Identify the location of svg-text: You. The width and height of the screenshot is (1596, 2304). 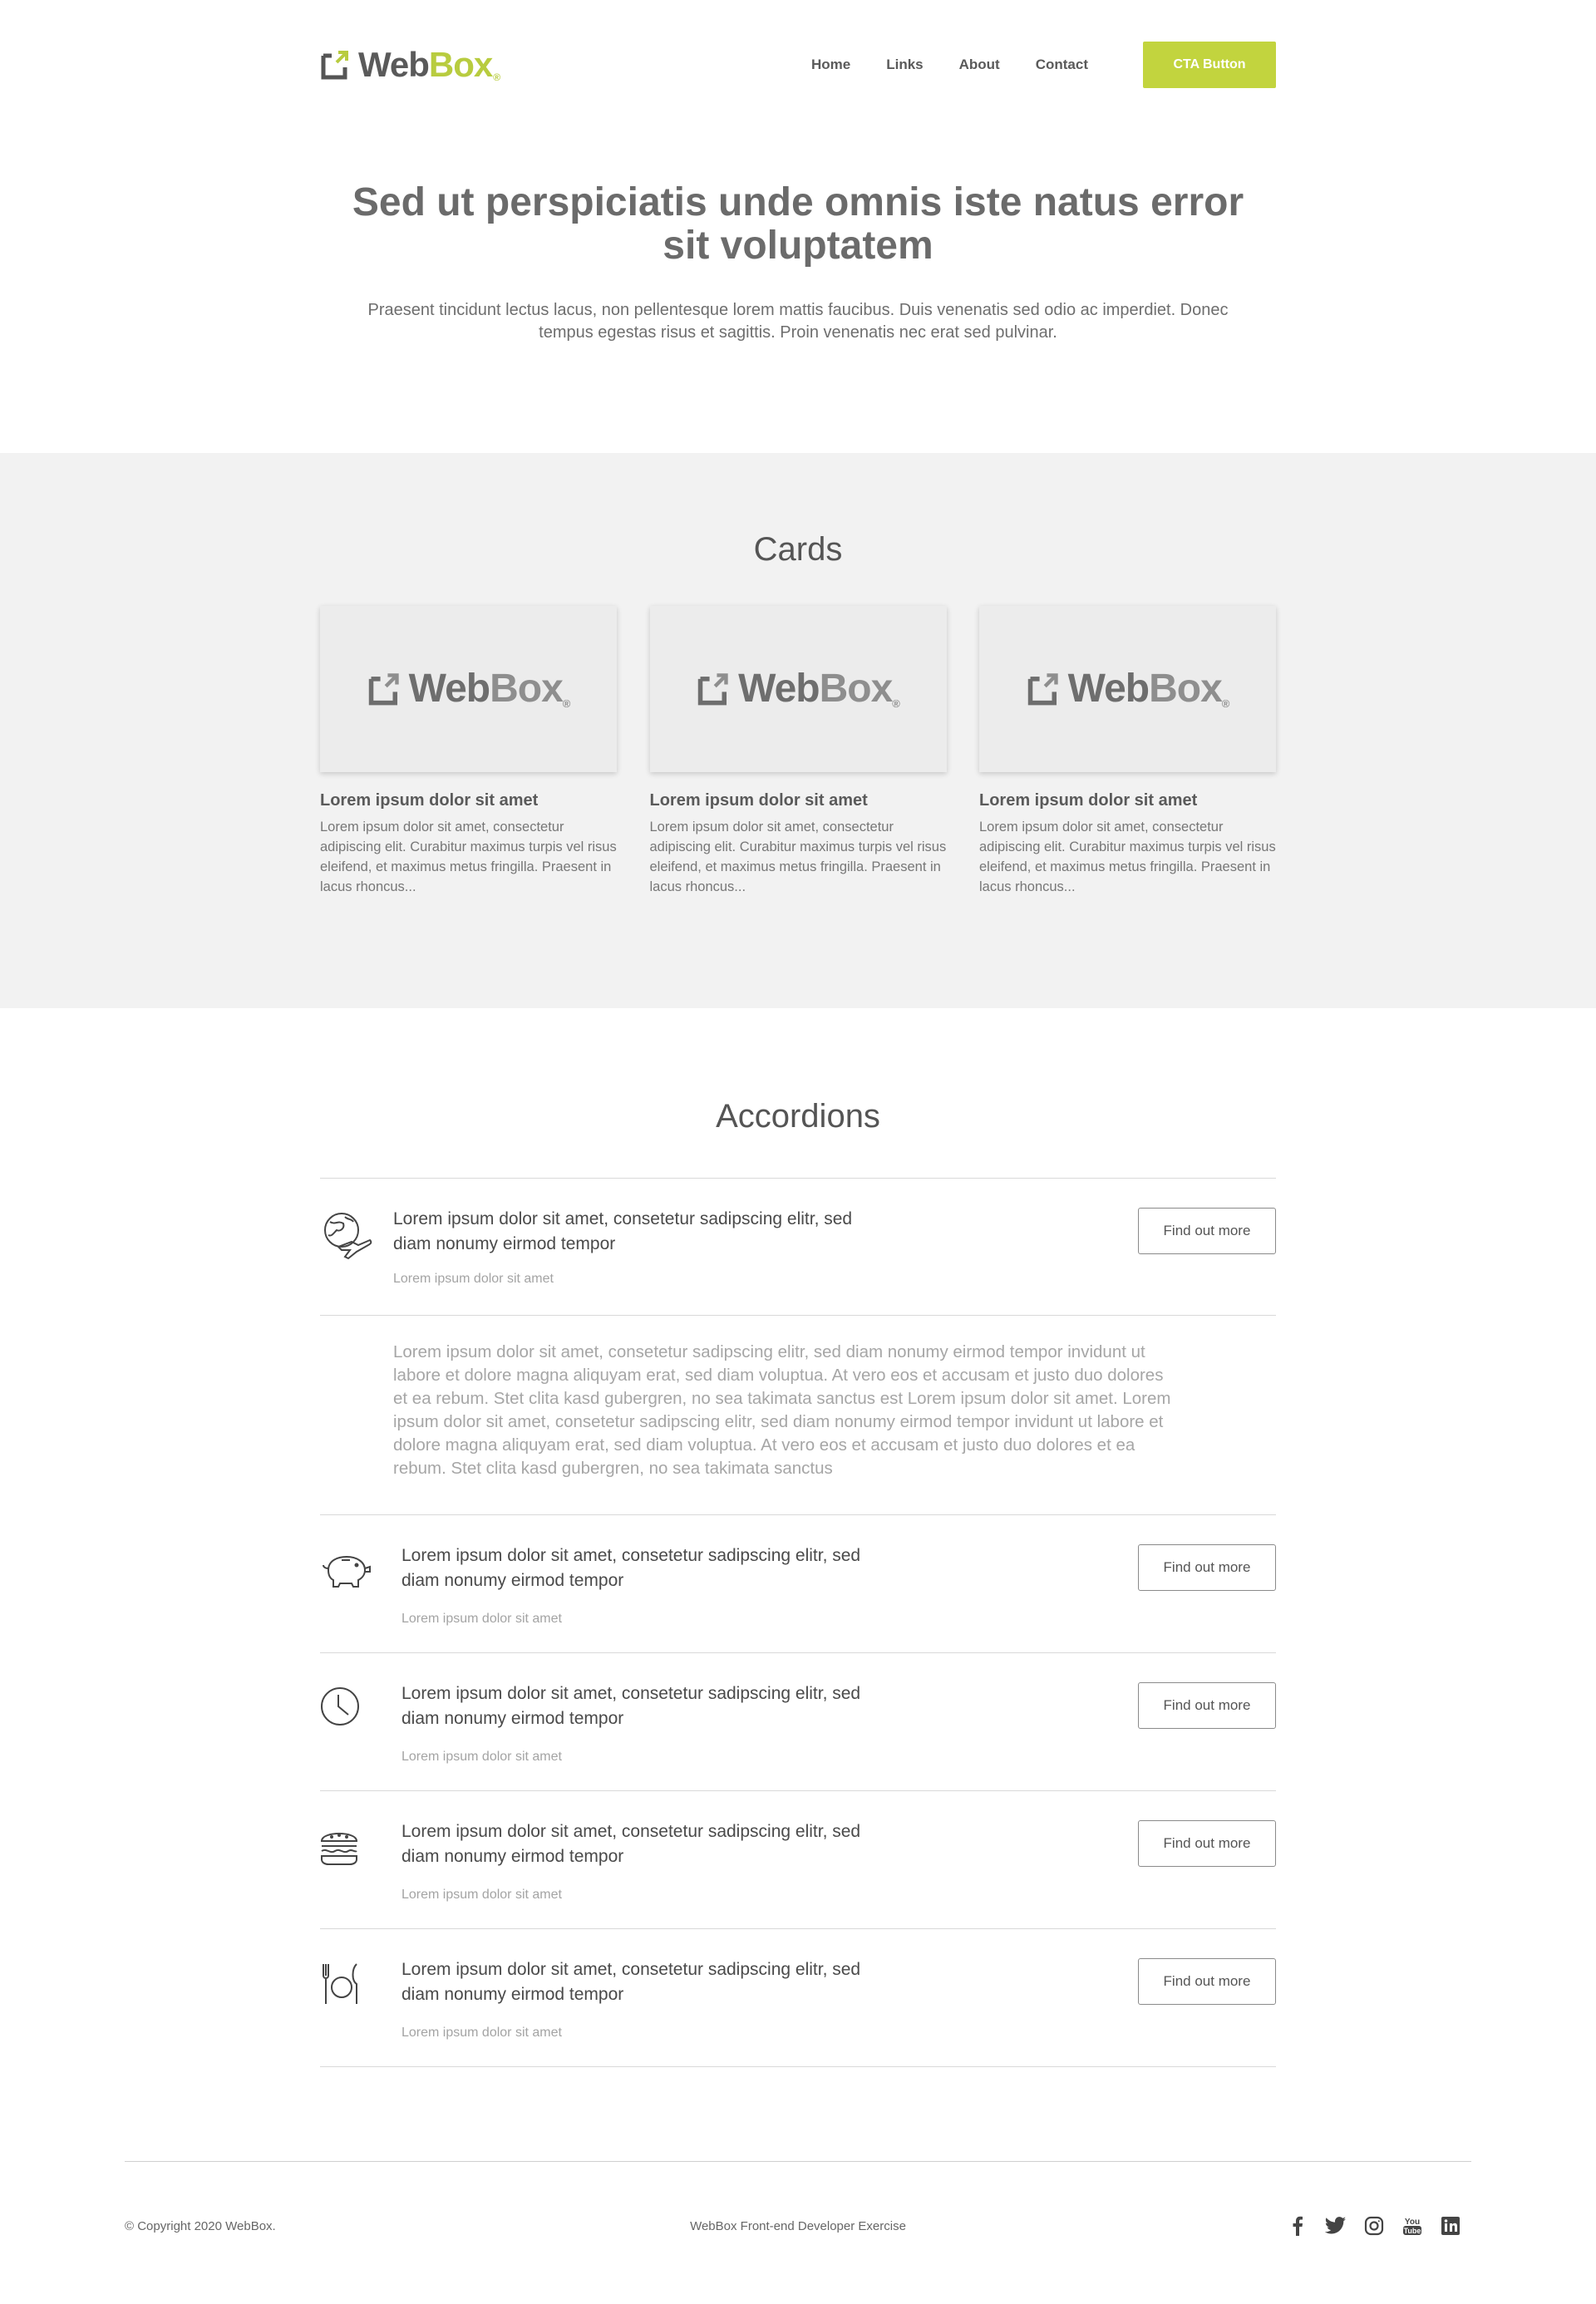
(1412, 2222).